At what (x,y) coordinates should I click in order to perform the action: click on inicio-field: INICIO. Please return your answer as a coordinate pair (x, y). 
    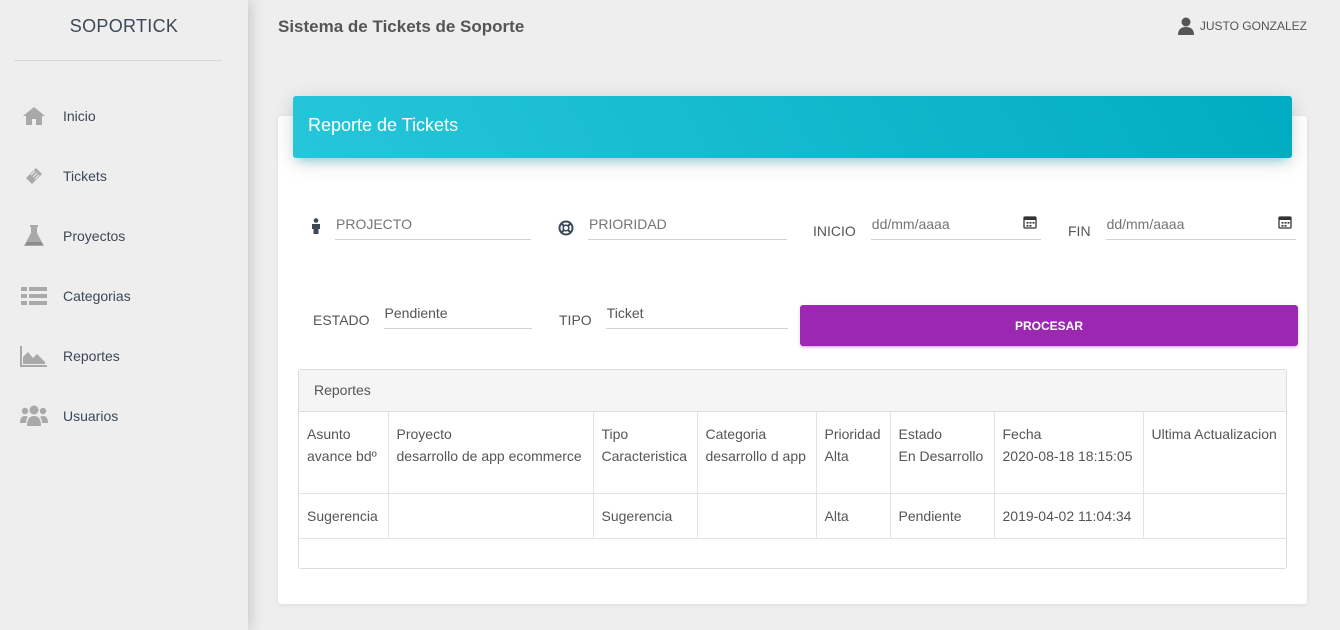
    Looking at the image, I should click on (927, 227).